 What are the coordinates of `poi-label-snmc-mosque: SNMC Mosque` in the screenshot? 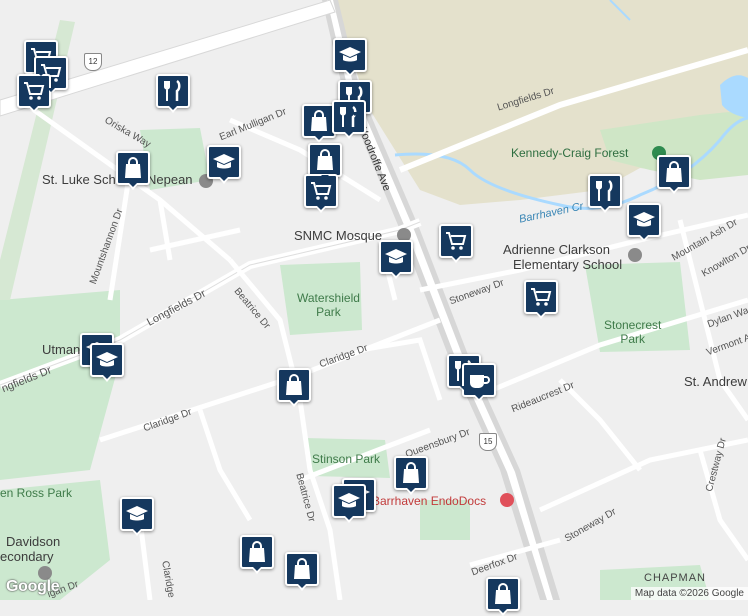 It's located at (338, 235).